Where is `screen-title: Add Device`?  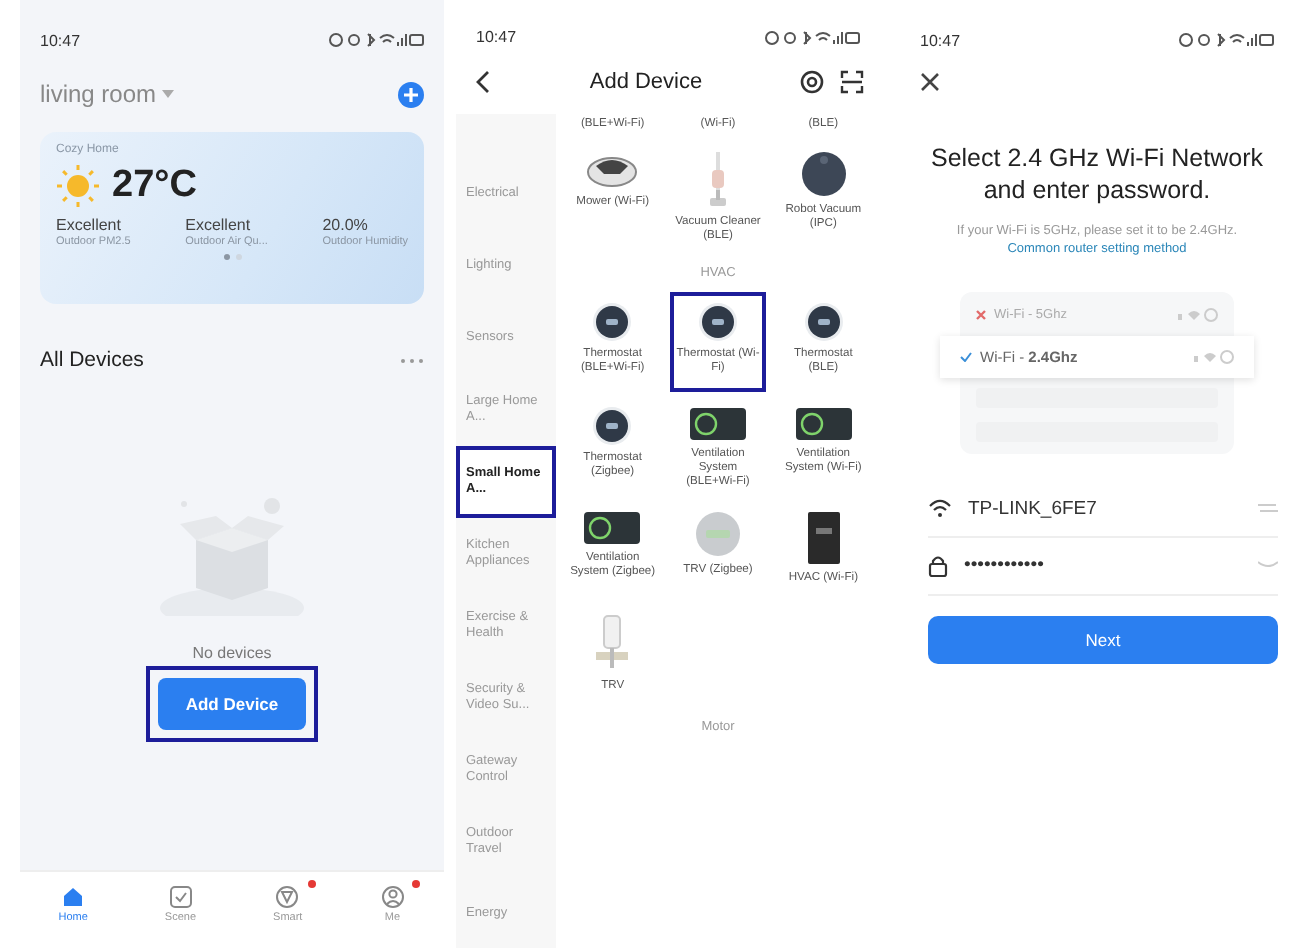
screen-title: Add Device is located at coordinates (646, 82).